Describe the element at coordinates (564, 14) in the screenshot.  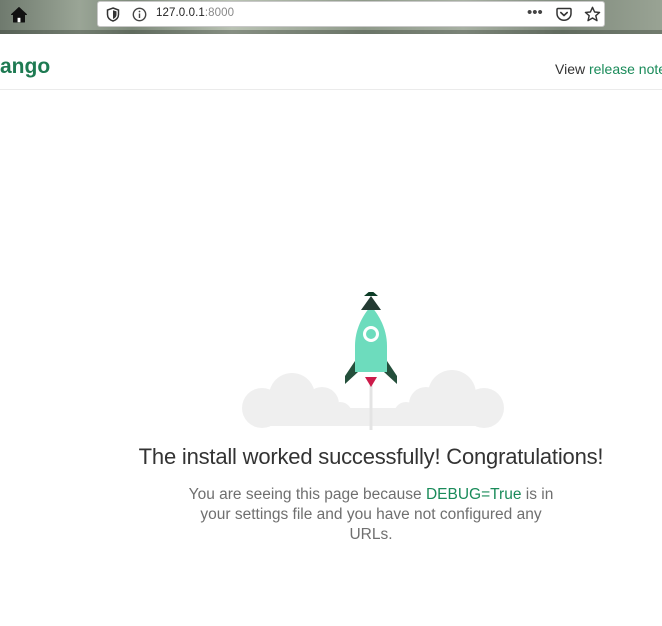
I see `pocket-icon` at that location.